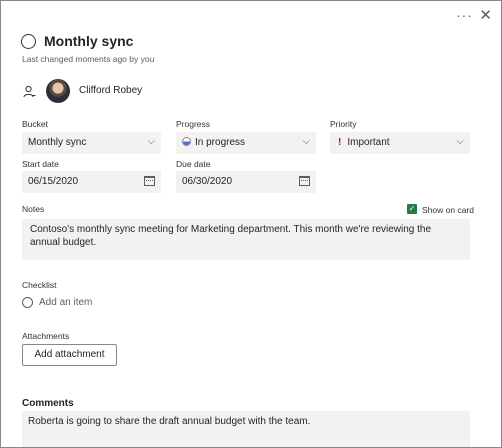 Image resolution: width=502 pixels, height=448 pixels. What do you see at coordinates (27, 302) in the screenshot?
I see `checklist-item-circle` at bounding box center [27, 302].